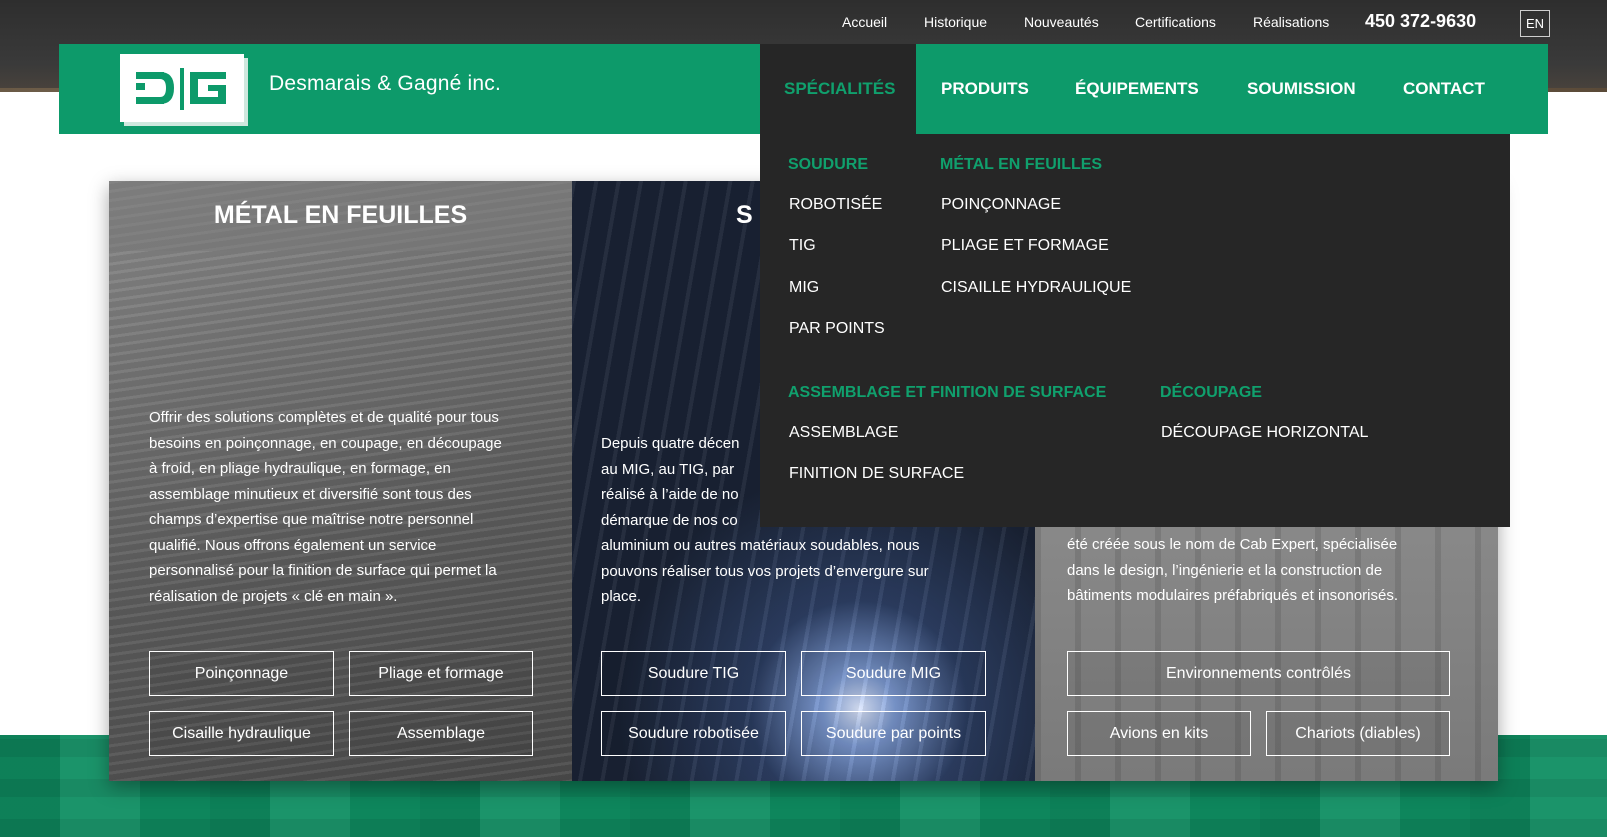  What do you see at coordinates (835, 205) in the screenshot?
I see `dropdown-link-robotisee: ROBOTISÉE` at bounding box center [835, 205].